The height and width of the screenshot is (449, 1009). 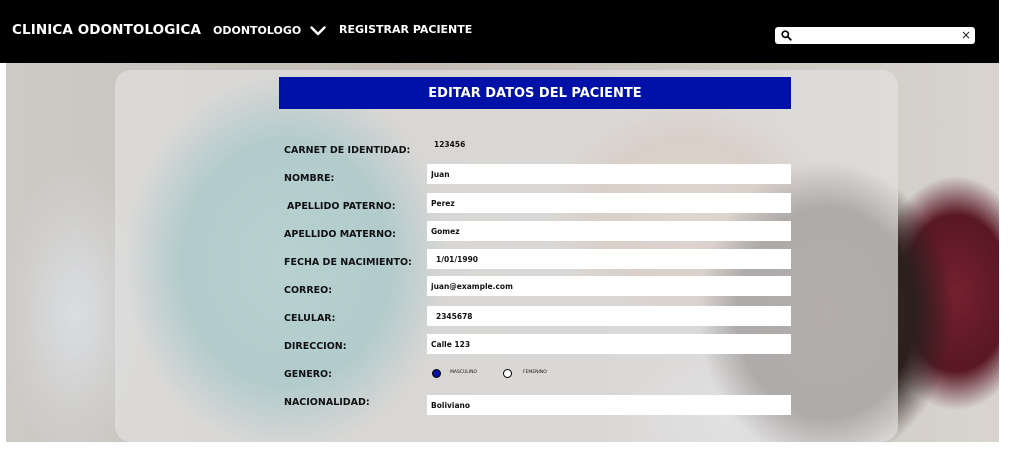 I want to click on fecha-nacimiento-label: FECHA DE NACIMIENTO:, so click(x=348, y=262).